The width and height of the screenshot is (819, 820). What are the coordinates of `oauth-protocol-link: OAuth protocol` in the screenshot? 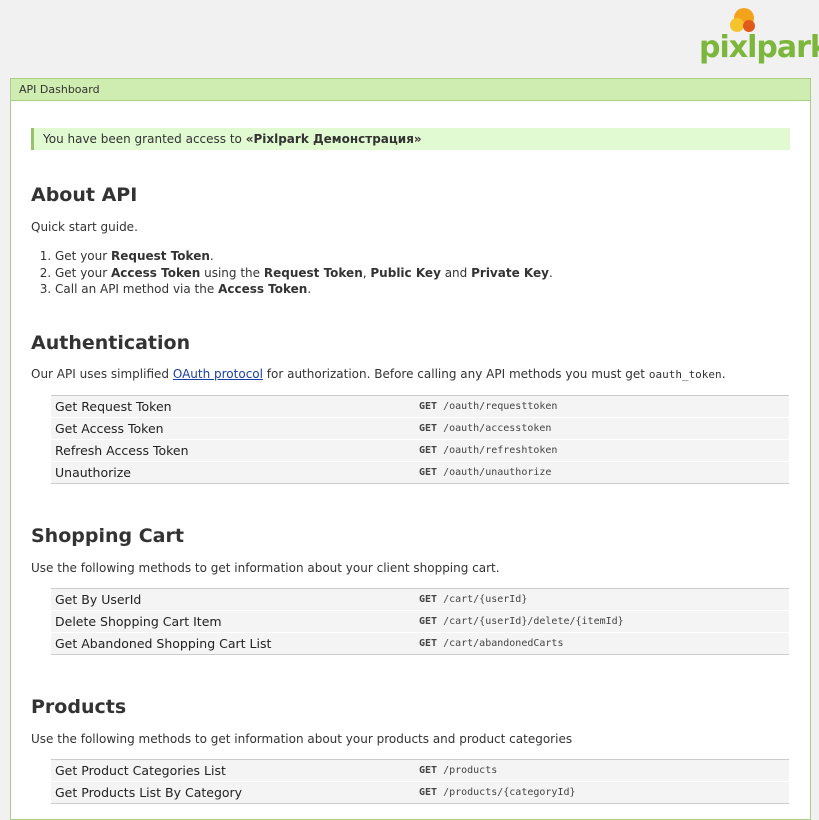 It's located at (218, 374).